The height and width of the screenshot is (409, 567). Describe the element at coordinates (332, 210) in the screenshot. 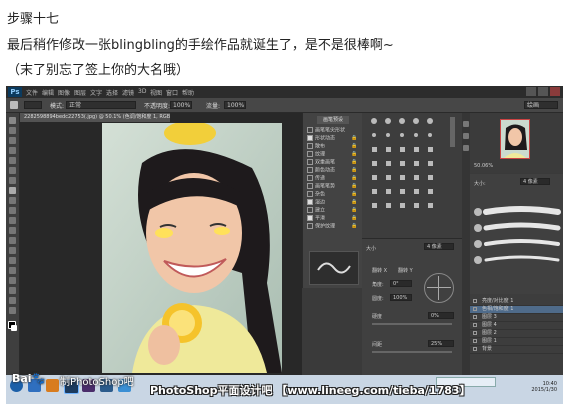

I see `brush-option-row: 建立 🔒` at that location.